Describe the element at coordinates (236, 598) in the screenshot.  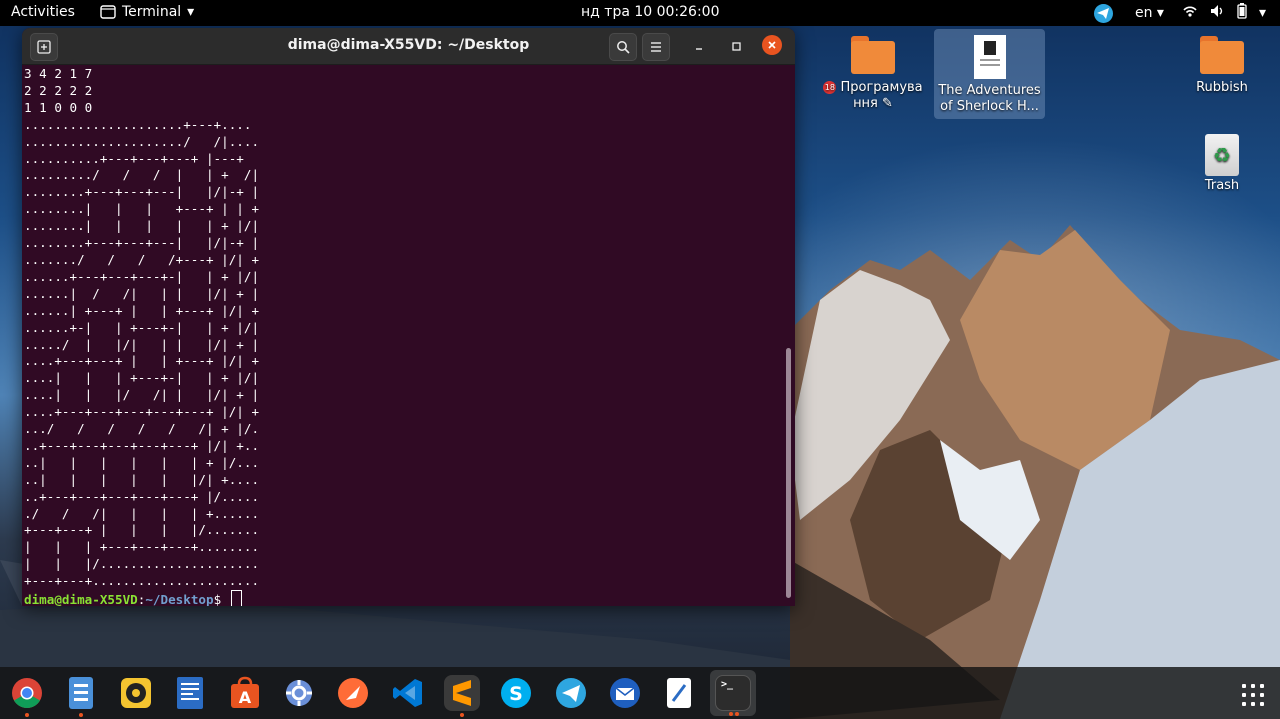
I see `text-cursor` at that location.